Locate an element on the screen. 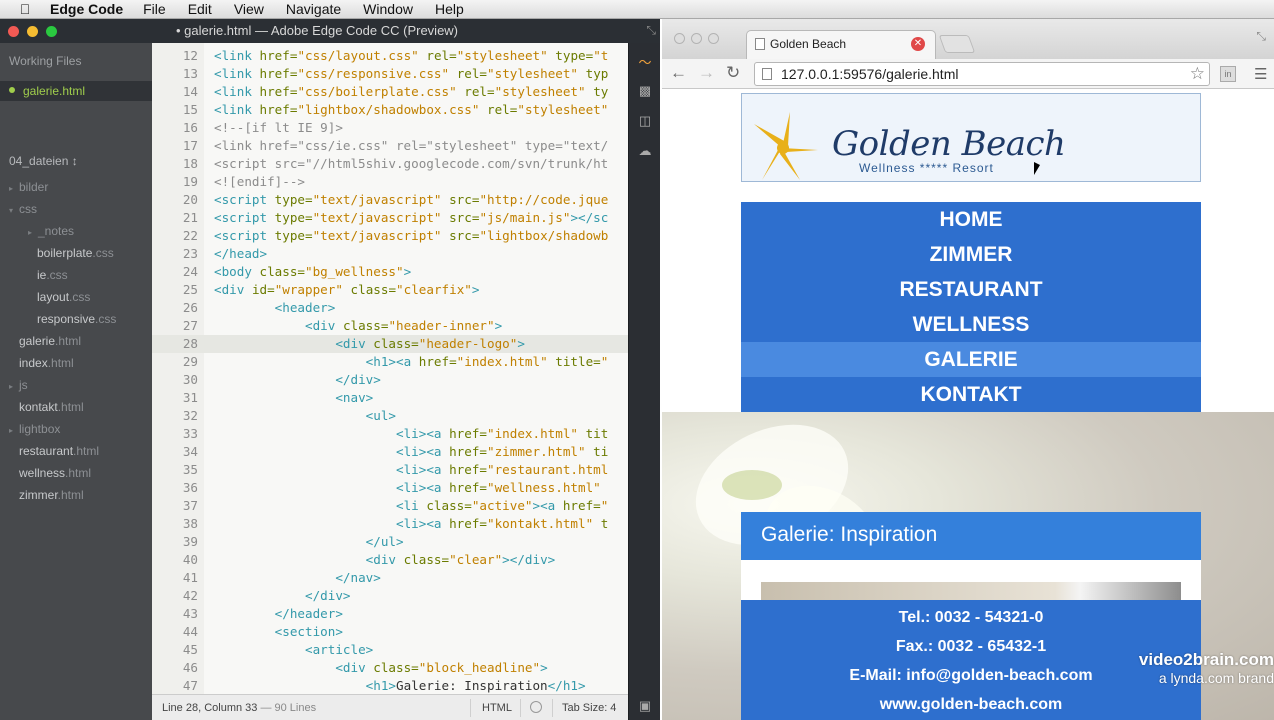 Image resolution: width=1274 pixels, height=720 pixels. comment-icon: ▣ is located at coordinates (645, 706).